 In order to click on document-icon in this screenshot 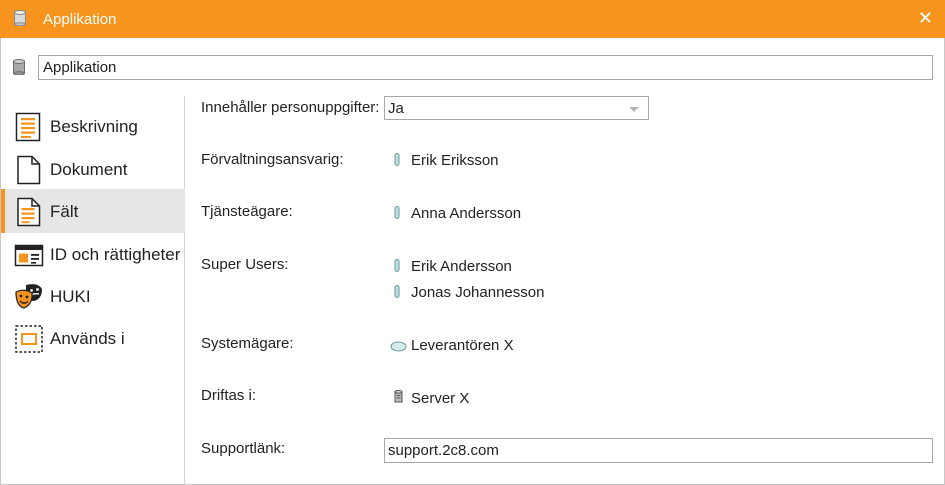, I will do `click(29, 170)`.